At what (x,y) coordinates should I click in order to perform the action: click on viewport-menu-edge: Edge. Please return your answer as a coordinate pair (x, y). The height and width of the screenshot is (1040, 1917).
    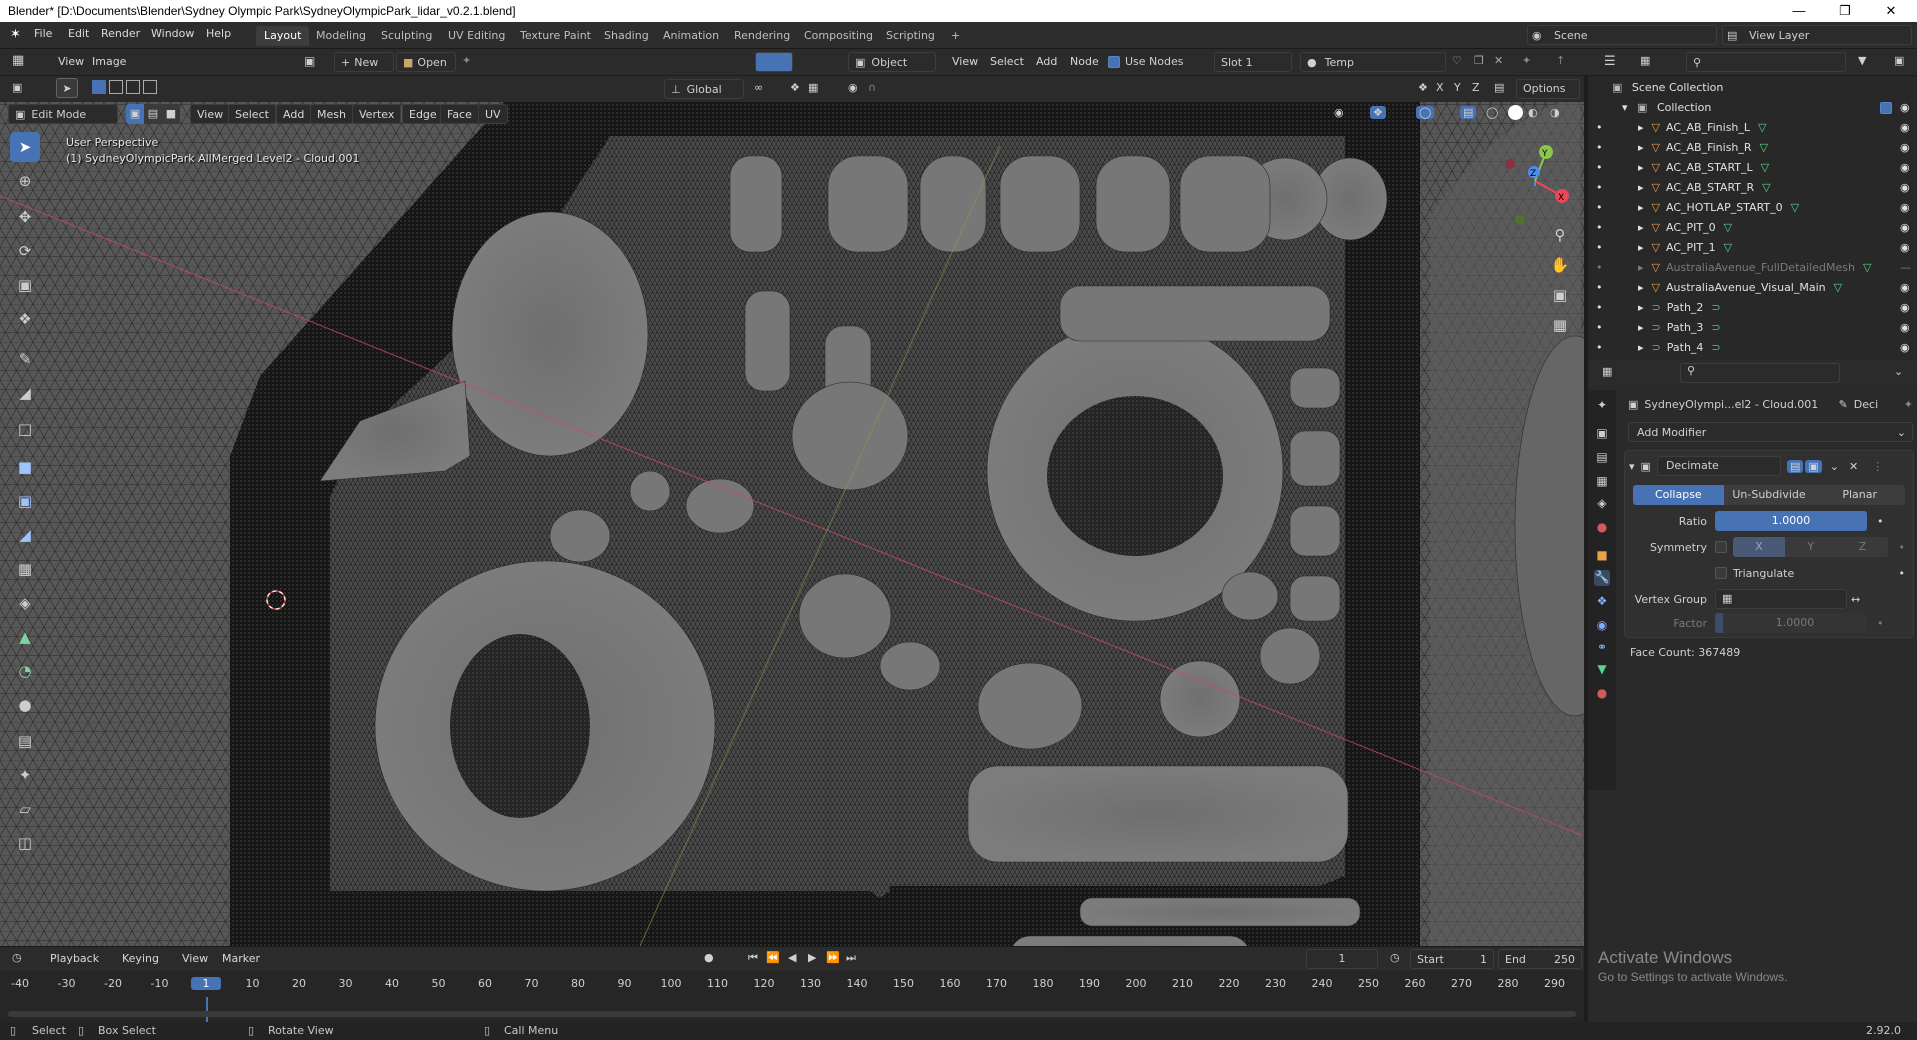
    Looking at the image, I should click on (423, 114).